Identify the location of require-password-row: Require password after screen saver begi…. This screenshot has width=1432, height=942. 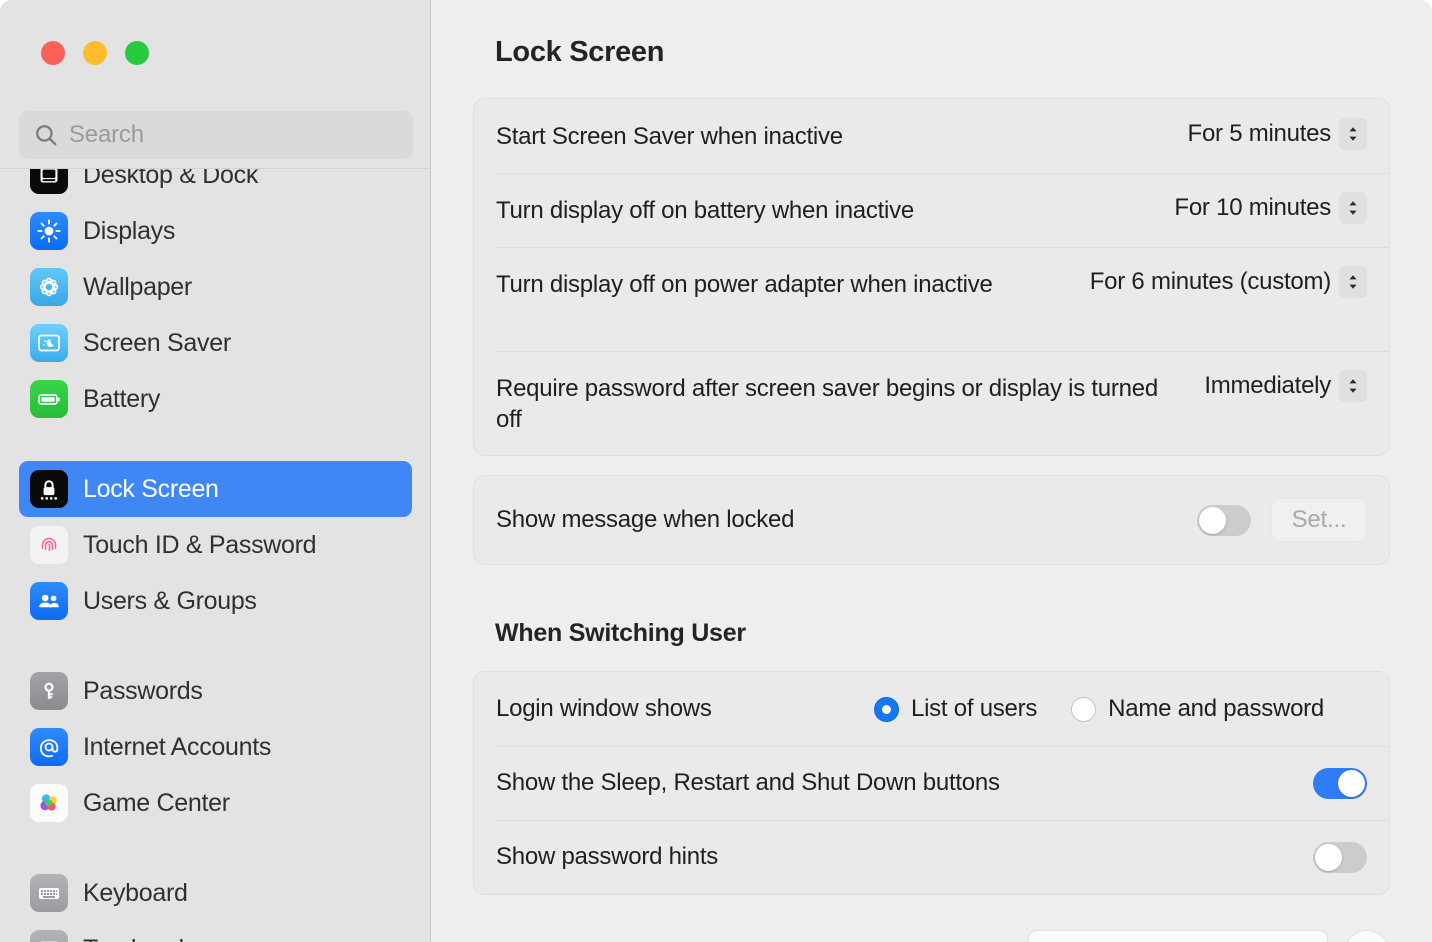
(931, 403).